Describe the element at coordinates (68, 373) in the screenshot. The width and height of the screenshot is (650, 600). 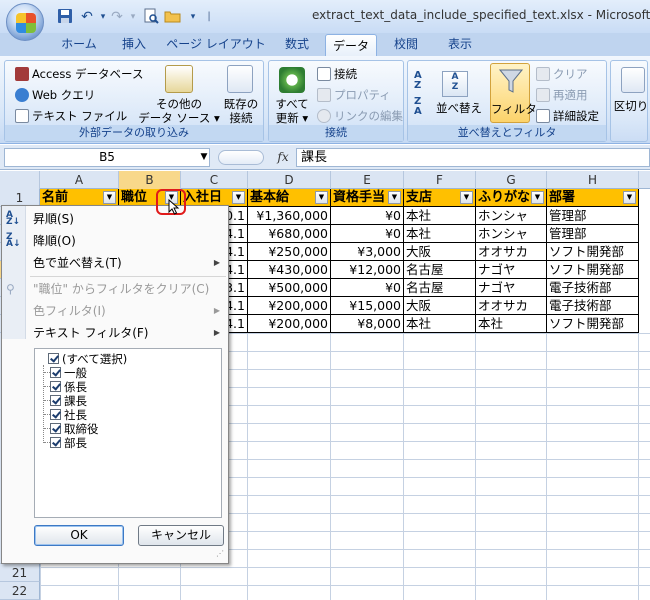
I see `list-item: 一般` at that location.